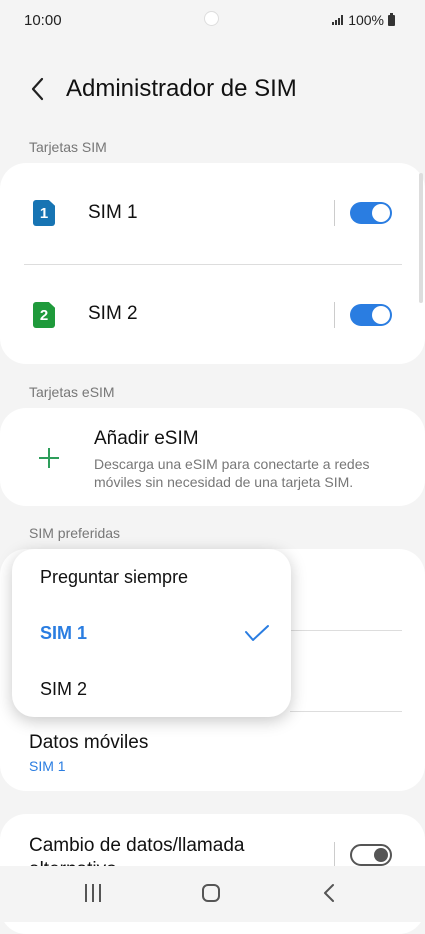 The image size is (425, 934). What do you see at coordinates (137, 845) in the screenshot?
I see `data-switch-title: Cambio de datos/llamada` at bounding box center [137, 845].